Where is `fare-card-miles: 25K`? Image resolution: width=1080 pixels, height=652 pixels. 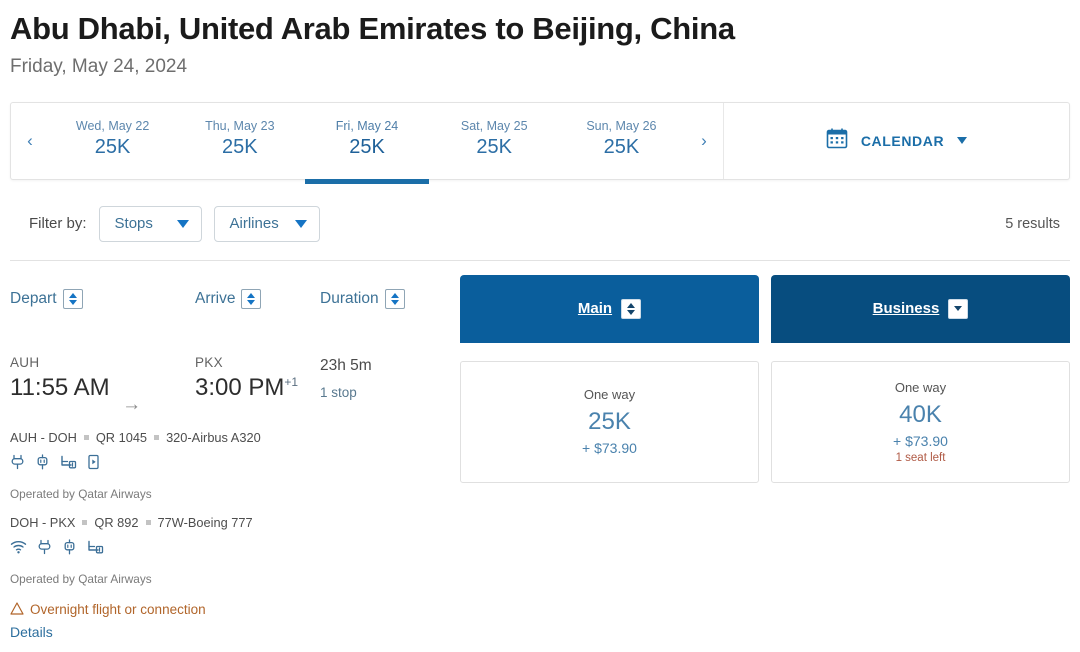 fare-card-miles: 25K is located at coordinates (609, 422).